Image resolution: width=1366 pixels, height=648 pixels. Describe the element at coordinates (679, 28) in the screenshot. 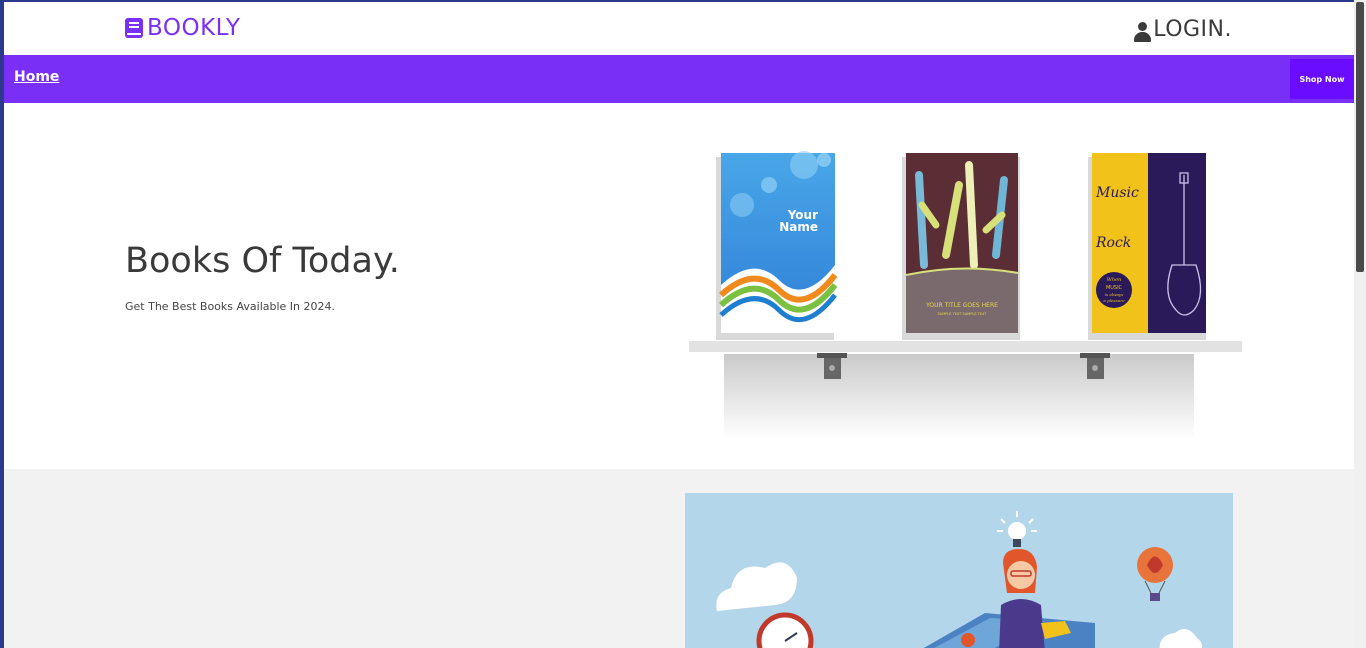

I see `site-header: BOOKLY LOGIN.` at that location.